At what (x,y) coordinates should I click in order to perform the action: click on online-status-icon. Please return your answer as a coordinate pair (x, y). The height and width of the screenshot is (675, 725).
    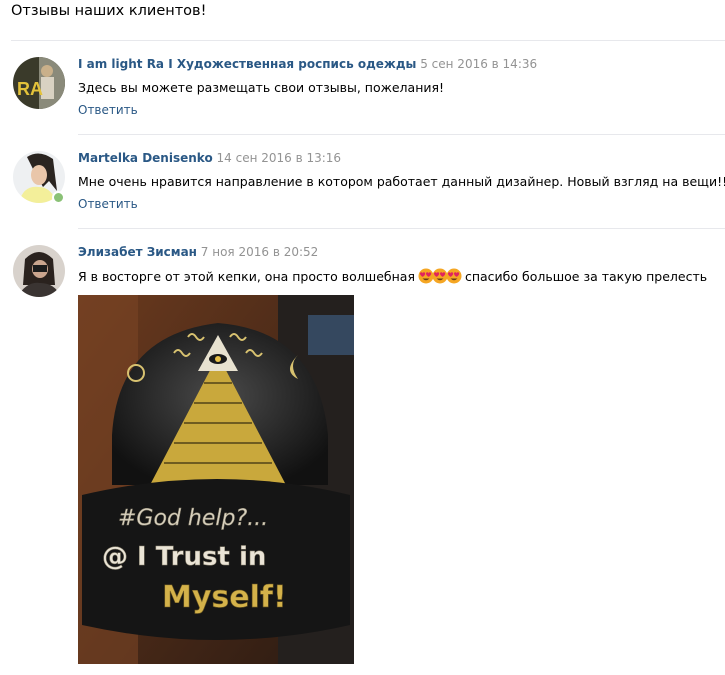
    Looking at the image, I should click on (58, 197).